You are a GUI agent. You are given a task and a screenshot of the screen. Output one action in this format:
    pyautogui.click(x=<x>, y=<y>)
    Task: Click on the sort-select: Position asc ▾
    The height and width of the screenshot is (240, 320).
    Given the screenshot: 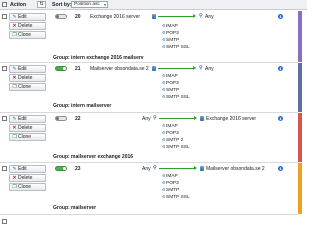 What is the action you would take?
    pyautogui.click(x=89, y=4)
    